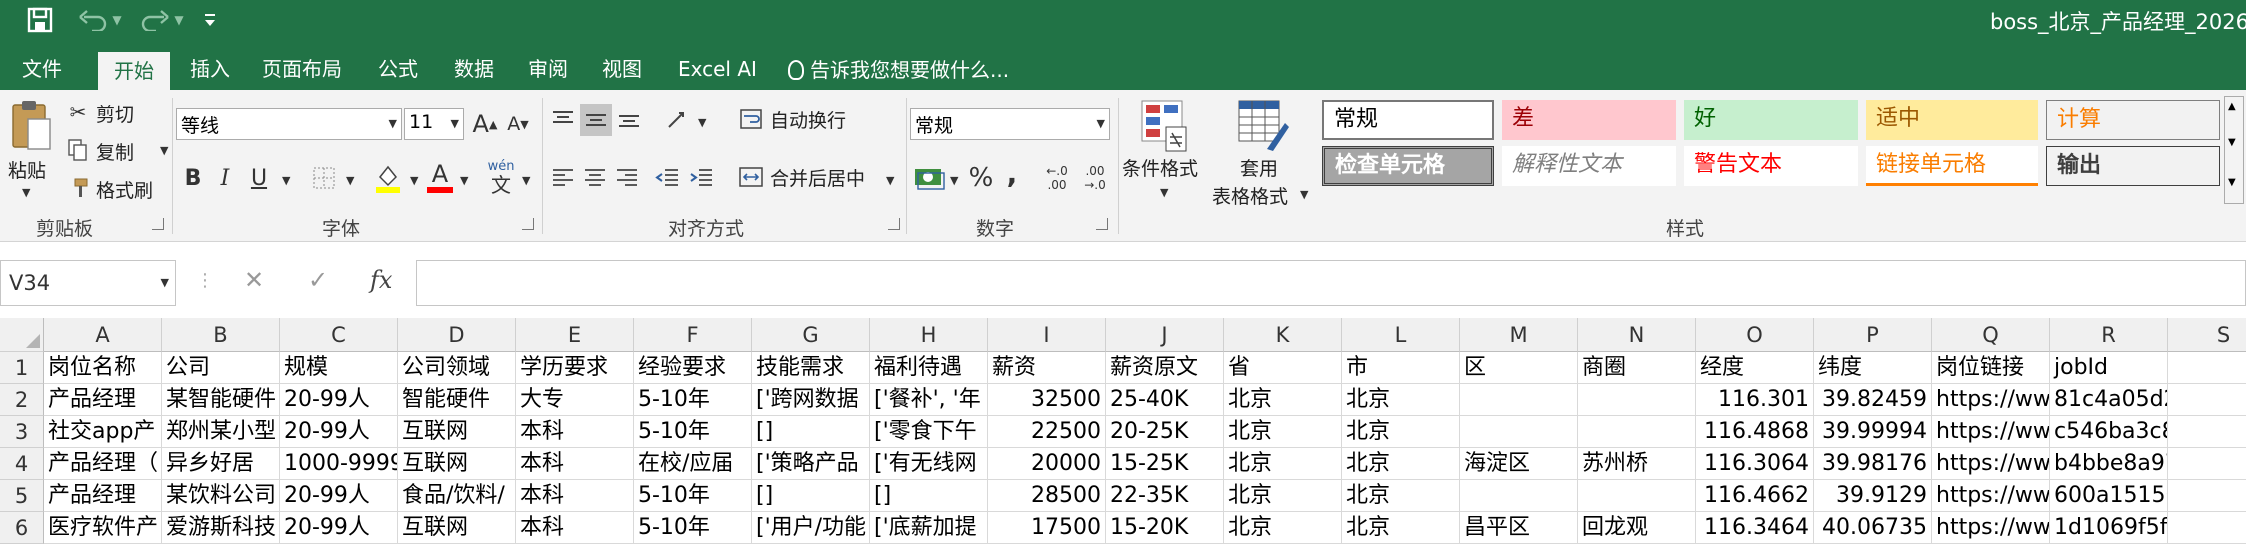 This screenshot has width=2246, height=544. I want to click on bold-button: B, so click(193, 178).